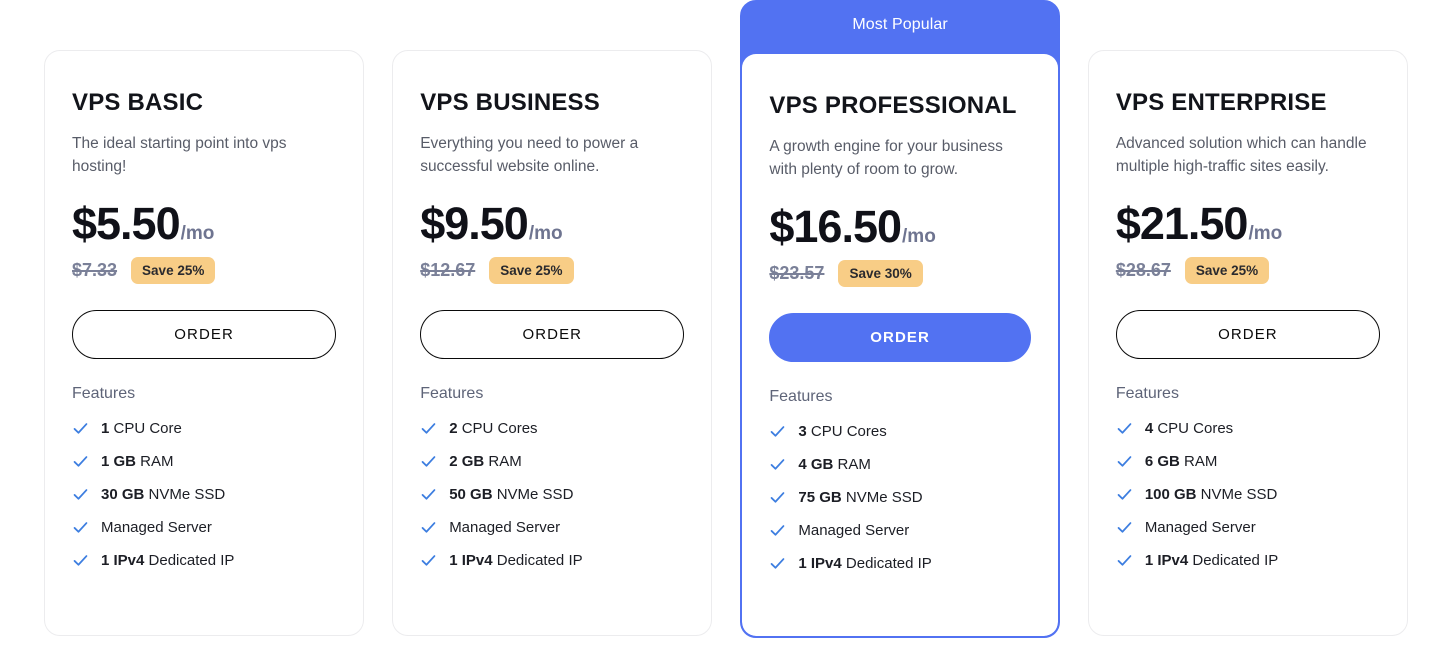 This screenshot has height=657, width=1452. I want to click on discount-row: $28.67 Save 25%, so click(1247, 271).